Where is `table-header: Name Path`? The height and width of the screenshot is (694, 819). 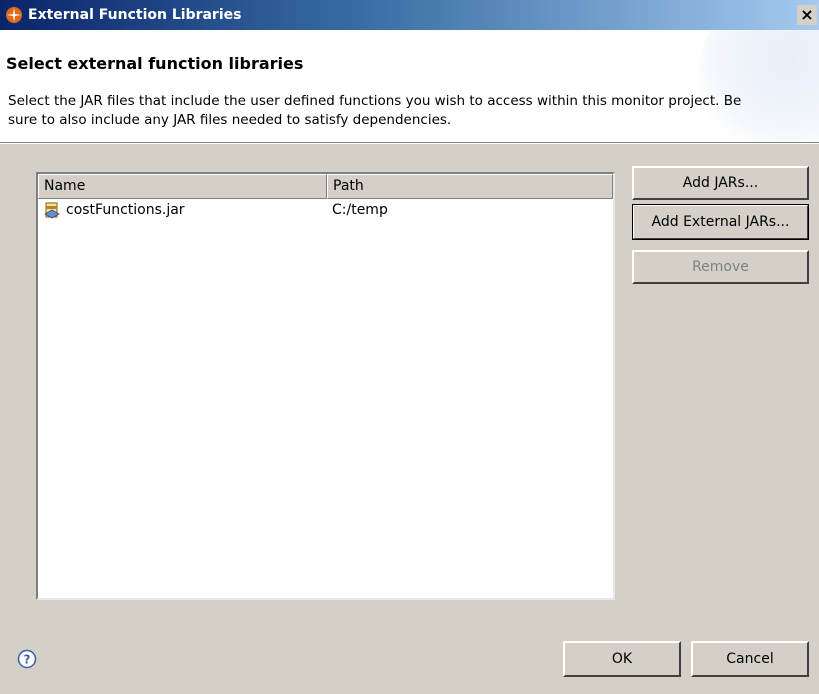
table-header: Name Path is located at coordinates (325, 186).